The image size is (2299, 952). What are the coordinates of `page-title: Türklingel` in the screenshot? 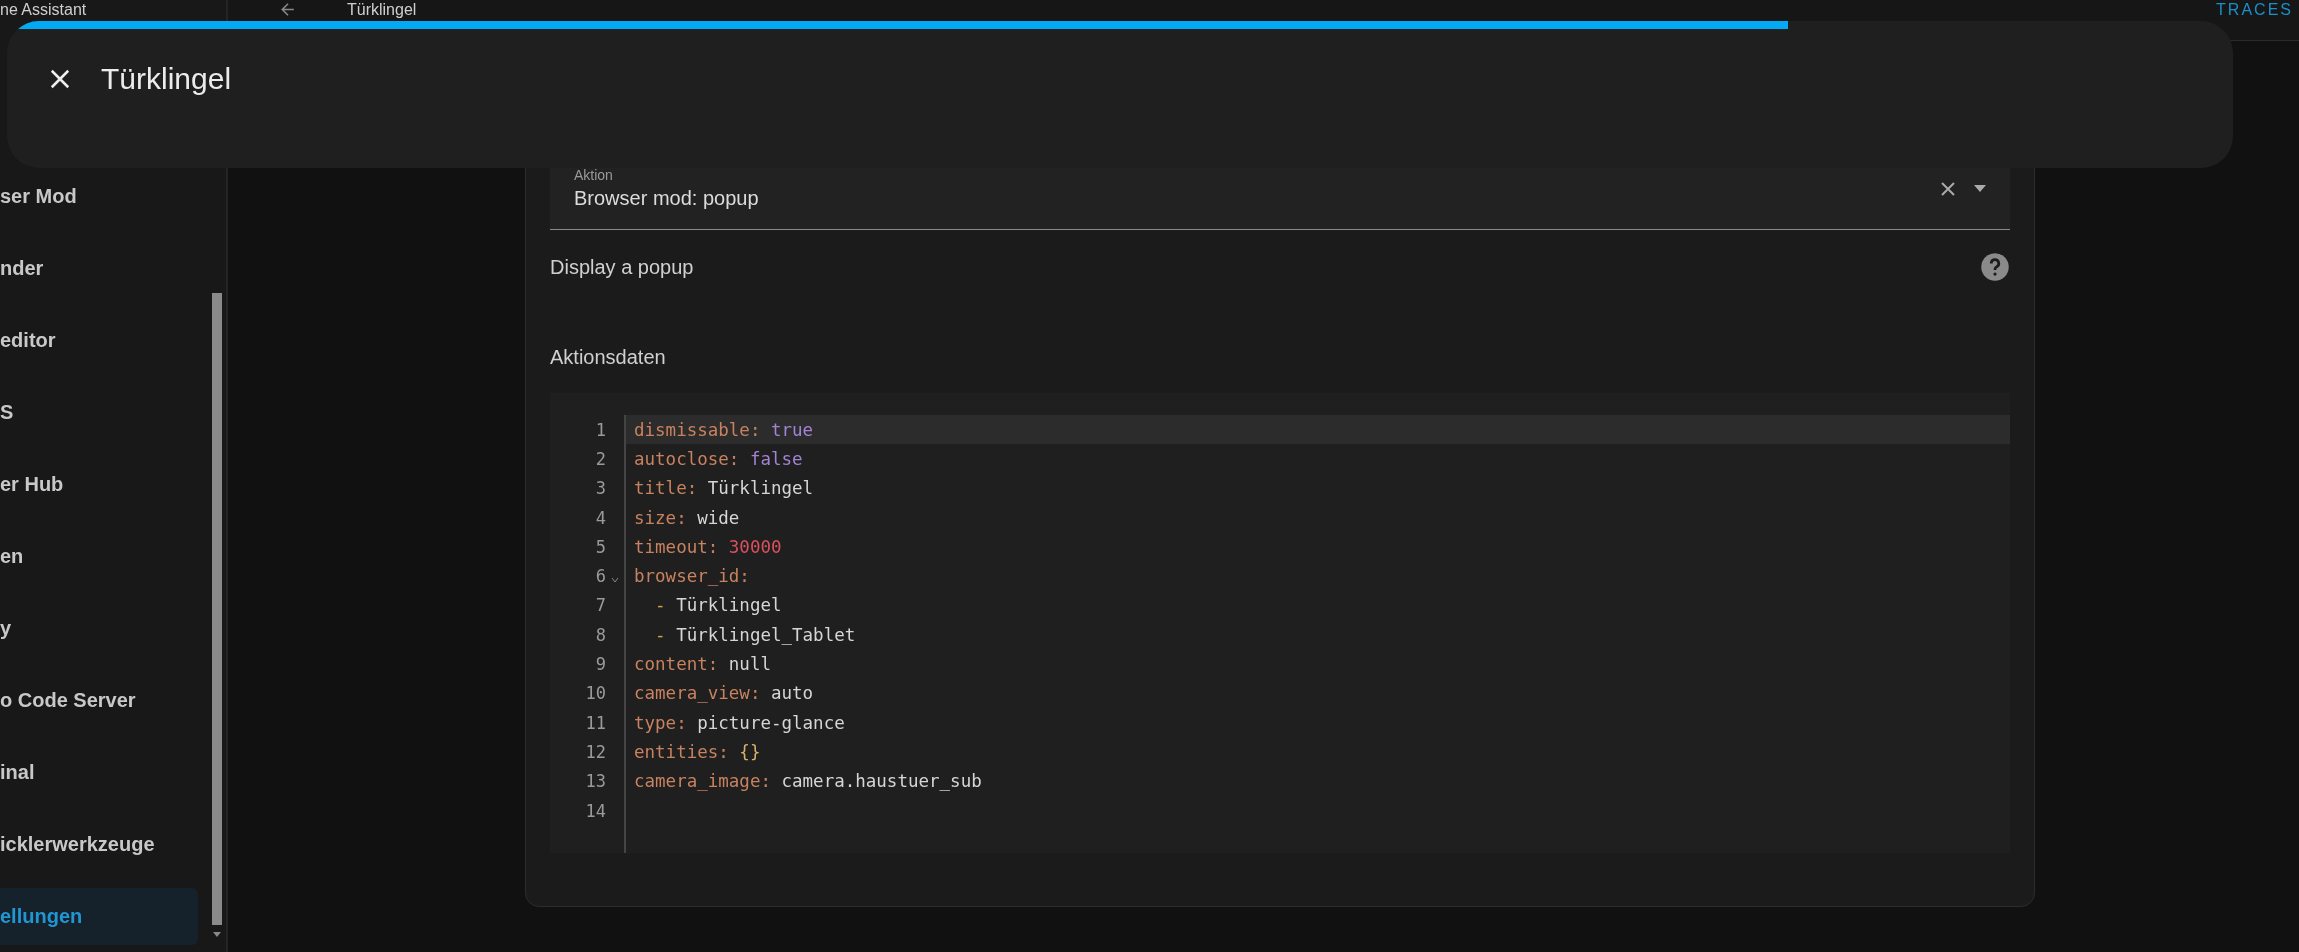 It's located at (382, 9).